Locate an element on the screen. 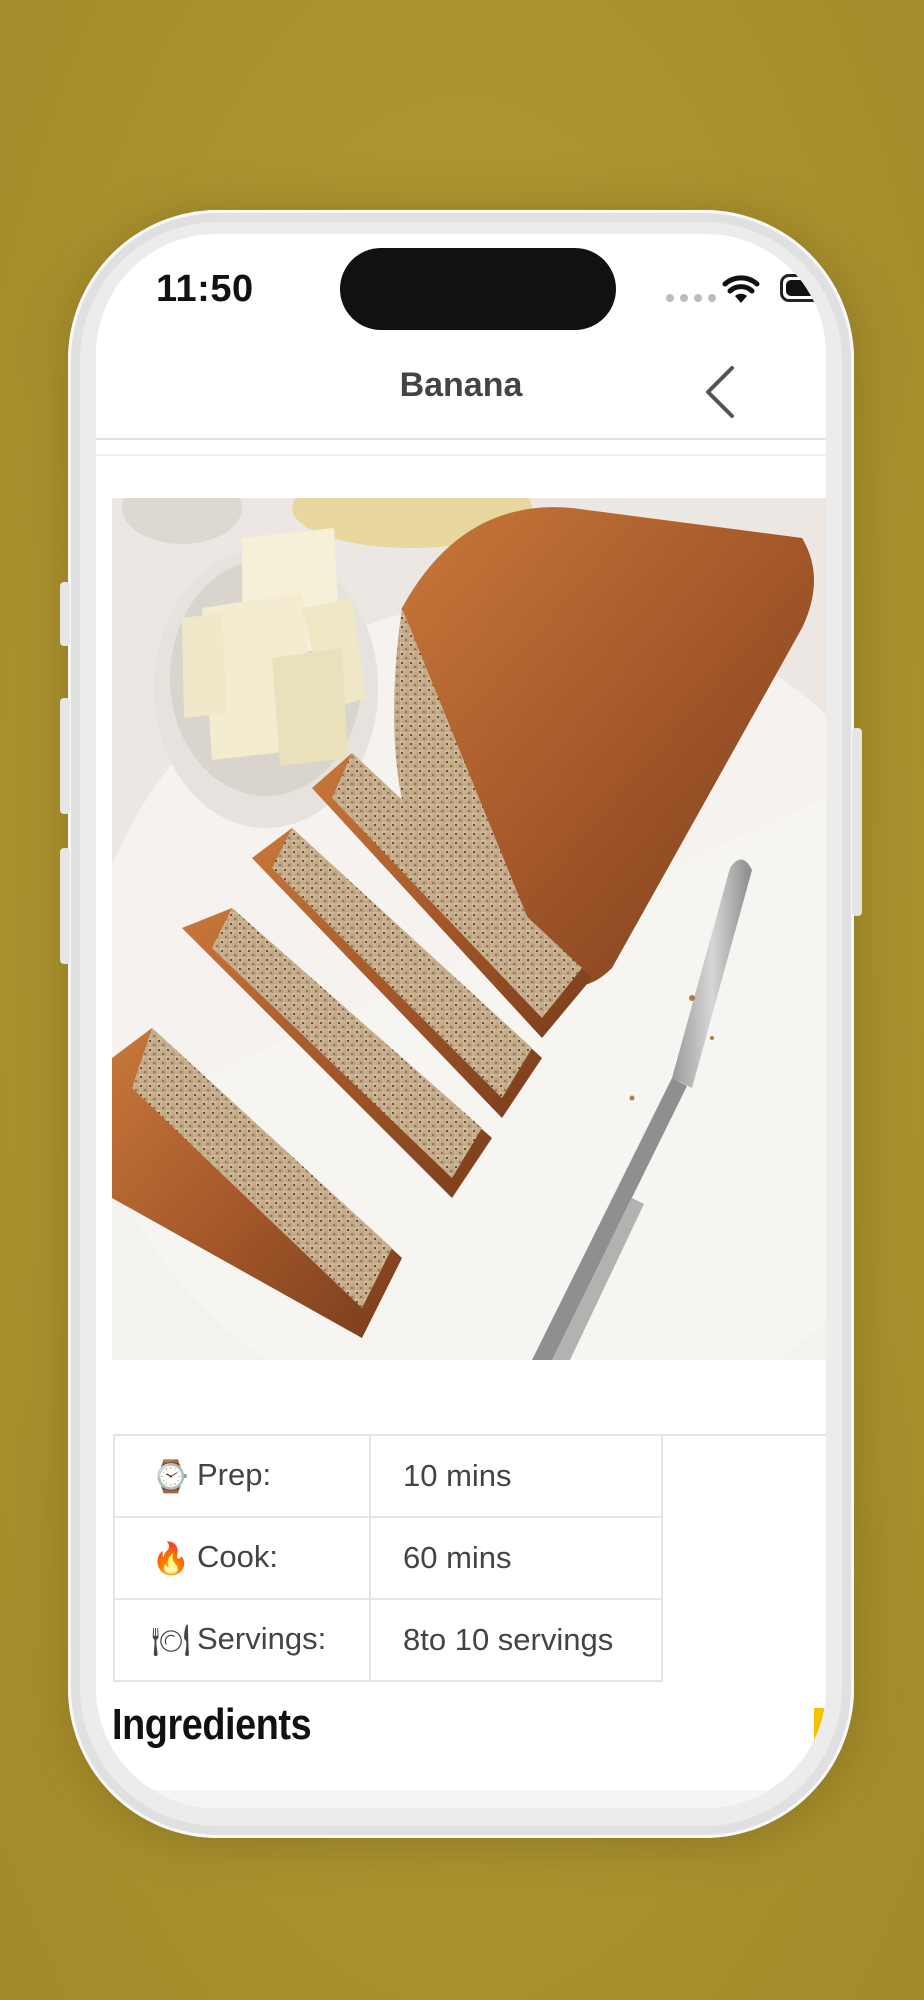 The image size is (924, 2000). servings-label-cell: 🍽 Servings: is located at coordinates (242, 1640).